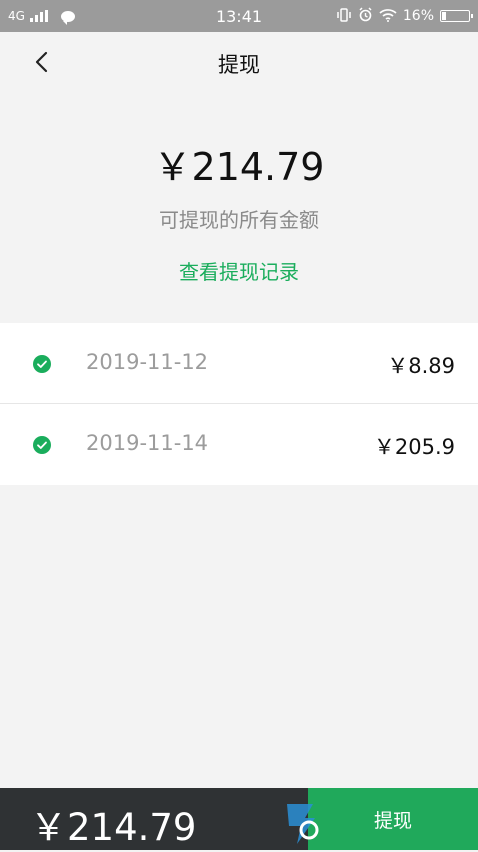 This screenshot has width=478, height=852. What do you see at coordinates (113, 827) in the screenshot?
I see `bottom-amount: ￥214.79` at bounding box center [113, 827].